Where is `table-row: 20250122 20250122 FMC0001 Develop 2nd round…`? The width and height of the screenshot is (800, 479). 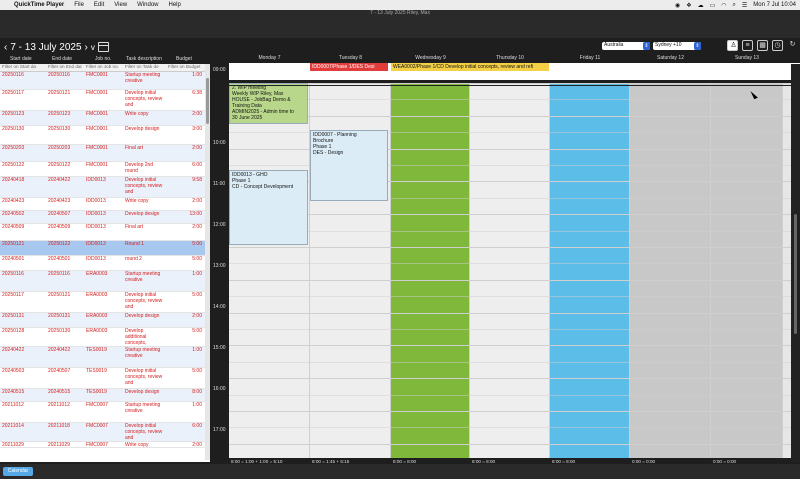
table-row: 20250122 20250122 FMC0001 Develop 2nd round… is located at coordinates (105, 169).